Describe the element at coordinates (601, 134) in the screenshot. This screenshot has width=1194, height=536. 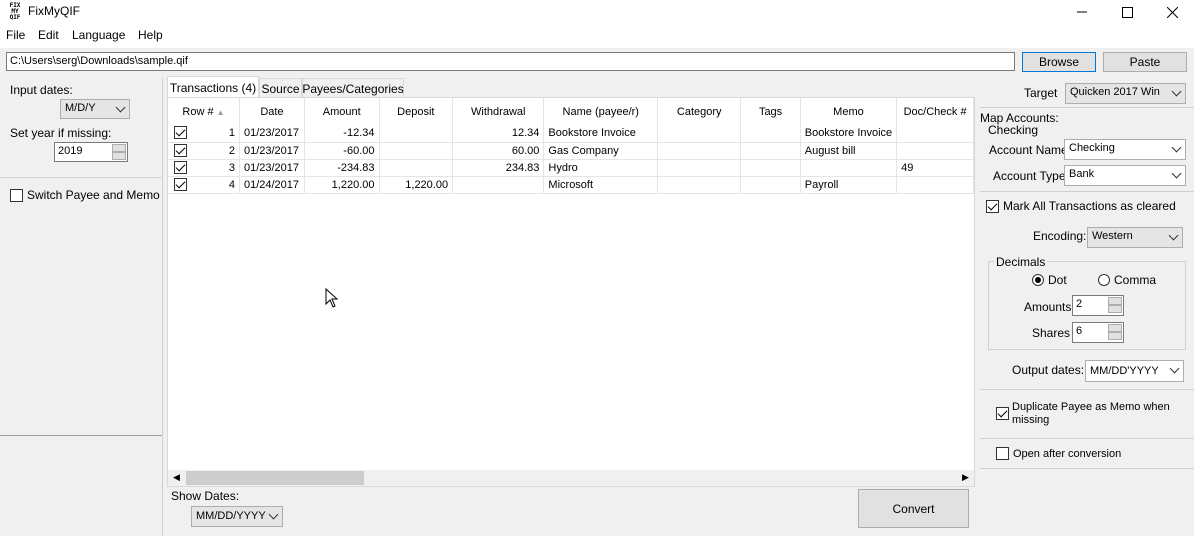
I see `cell-name: Bookstore Invoice` at that location.